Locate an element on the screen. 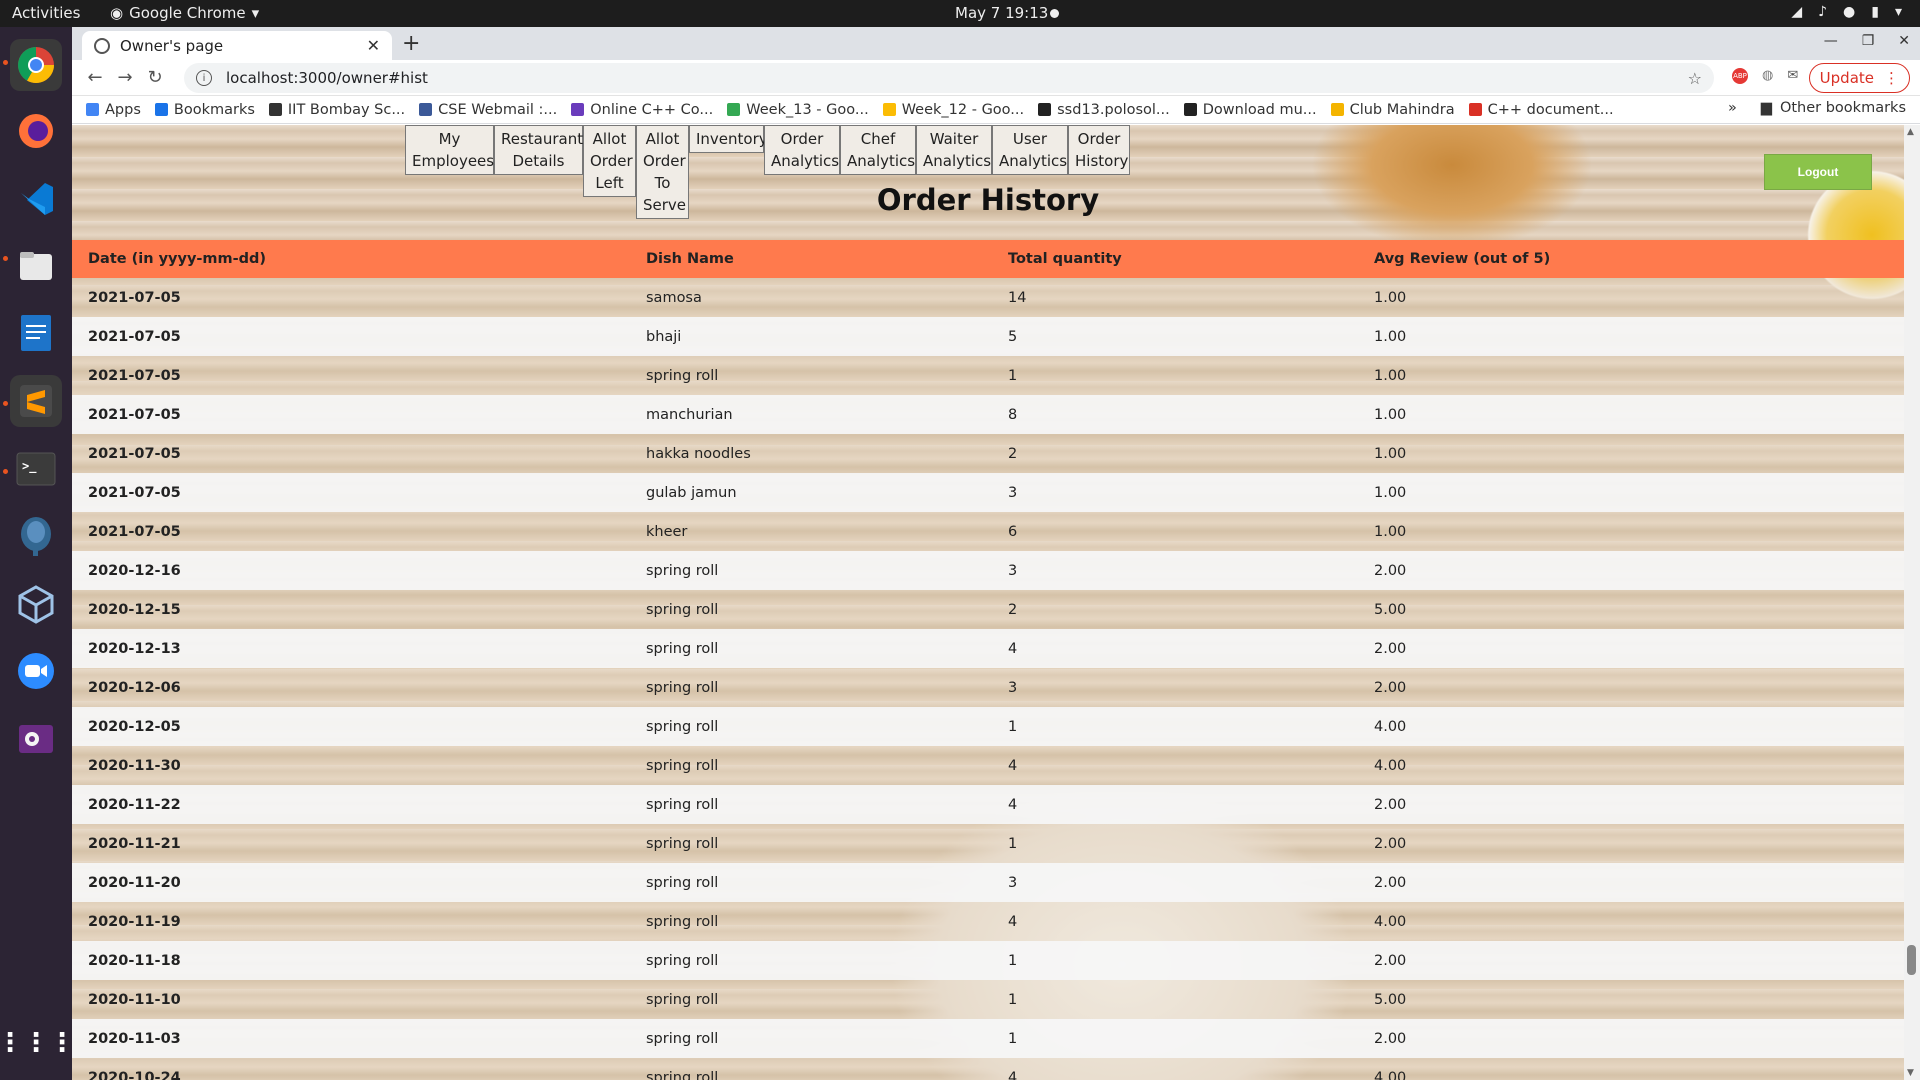 The image size is (1920, 1080). table-row: 2020-12-15 spring roll 2 5.00 is located at coordinates (988, 609).